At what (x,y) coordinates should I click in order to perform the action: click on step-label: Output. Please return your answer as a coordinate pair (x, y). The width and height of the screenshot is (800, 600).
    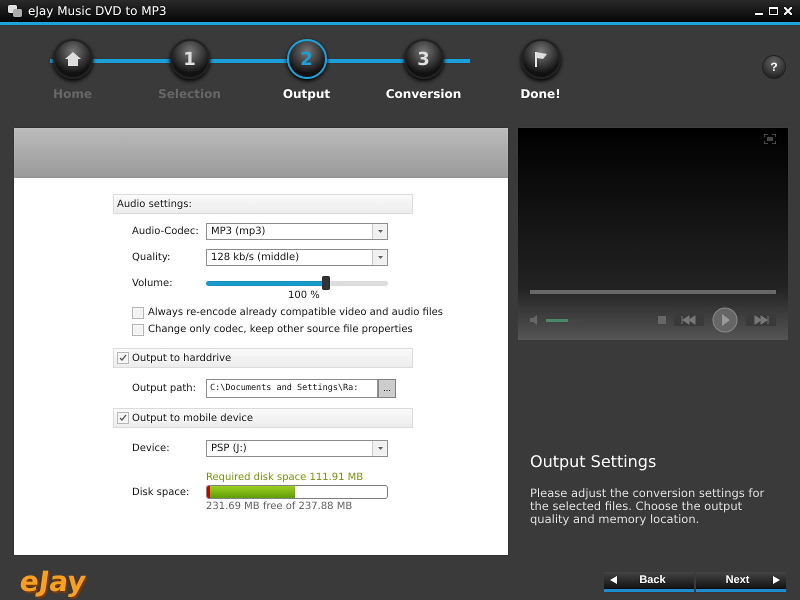
    Looking at the image, I should click on (306, 94).